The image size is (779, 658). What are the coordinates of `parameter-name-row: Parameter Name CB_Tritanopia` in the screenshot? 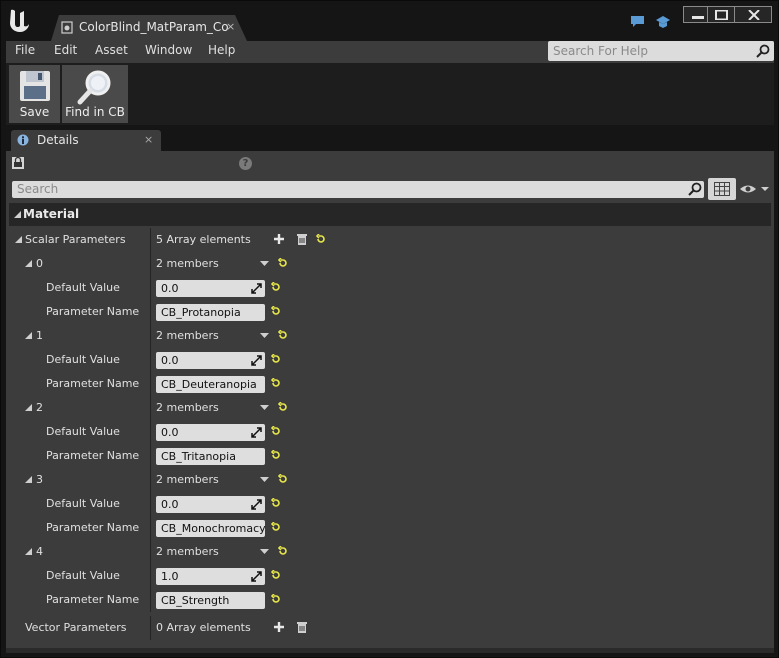 It's located at (390, 456).